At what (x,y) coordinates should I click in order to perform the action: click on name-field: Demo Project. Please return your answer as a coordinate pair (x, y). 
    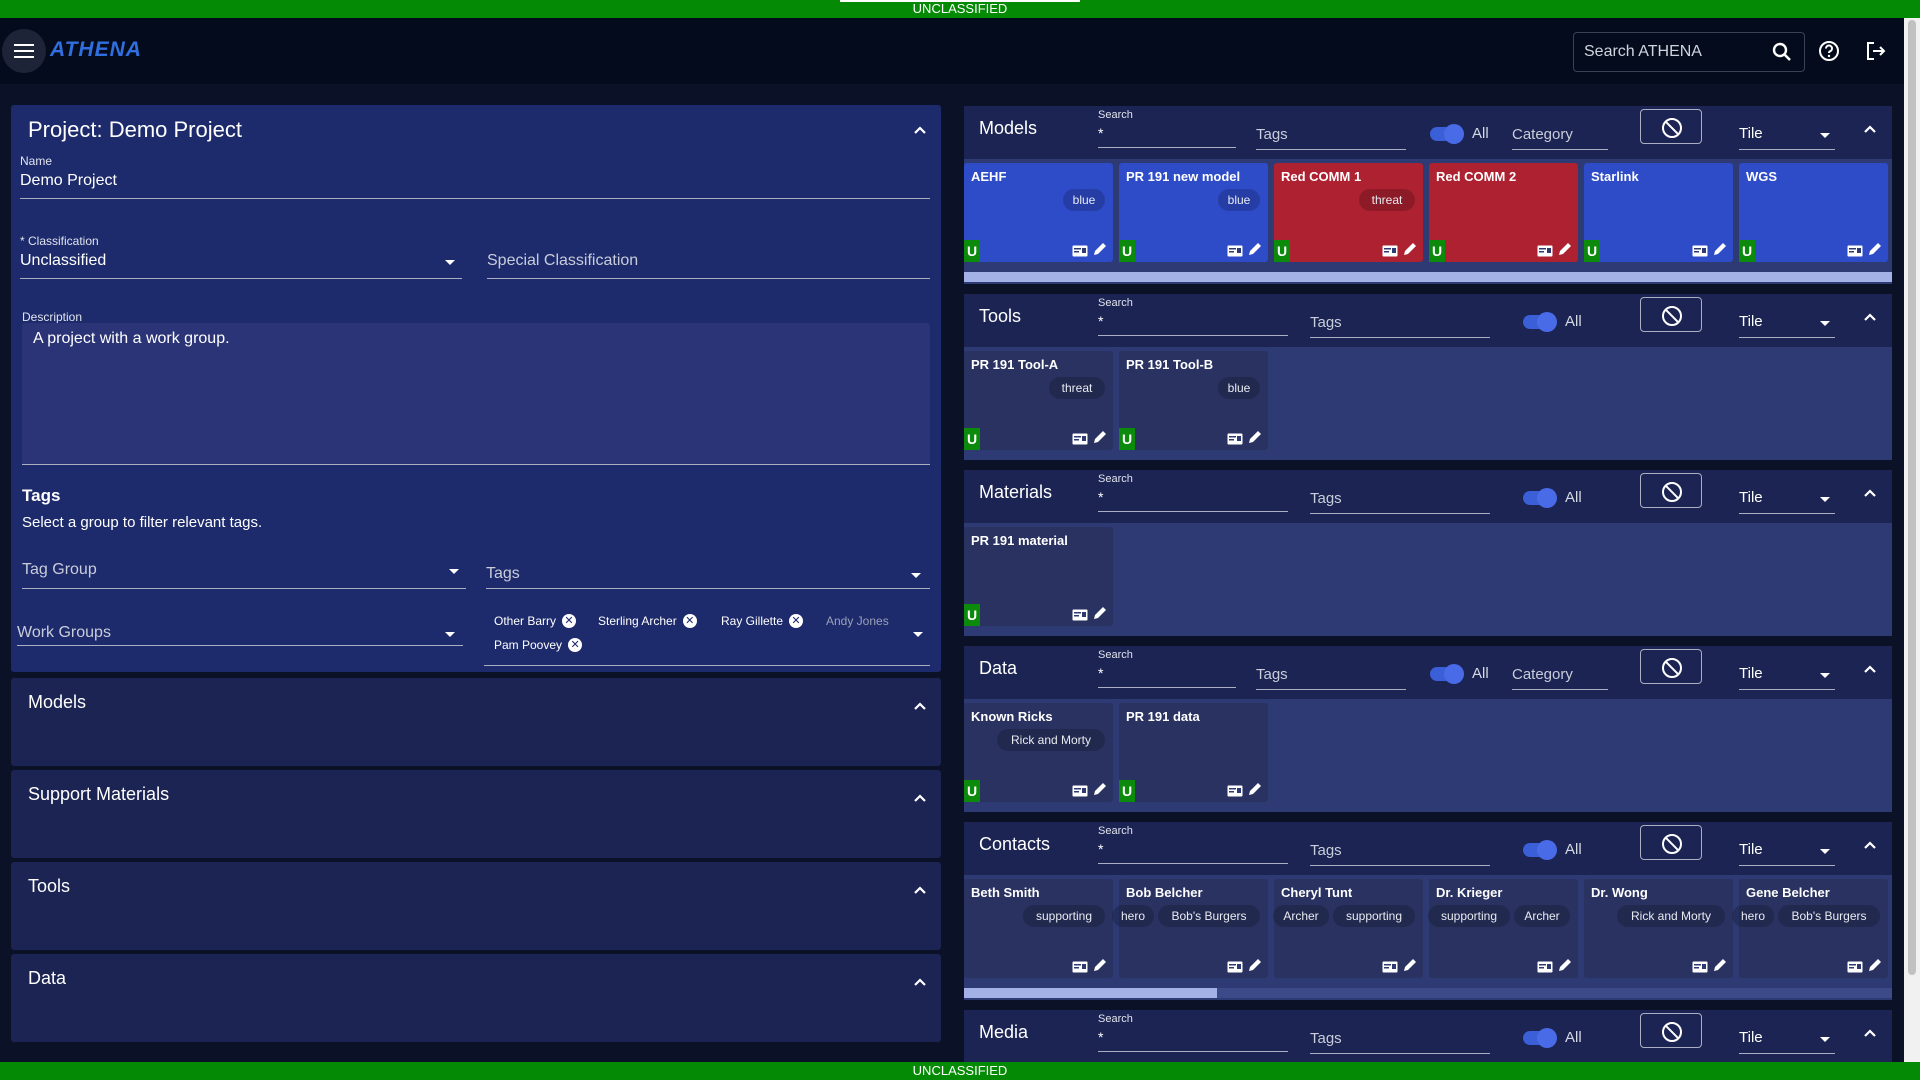
    Looking at the image, I should click on (68, 181).